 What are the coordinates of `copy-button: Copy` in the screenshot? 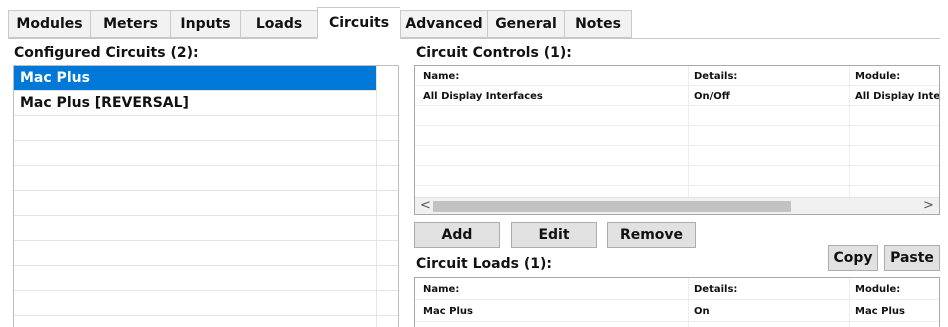 It's located at (853, 258).